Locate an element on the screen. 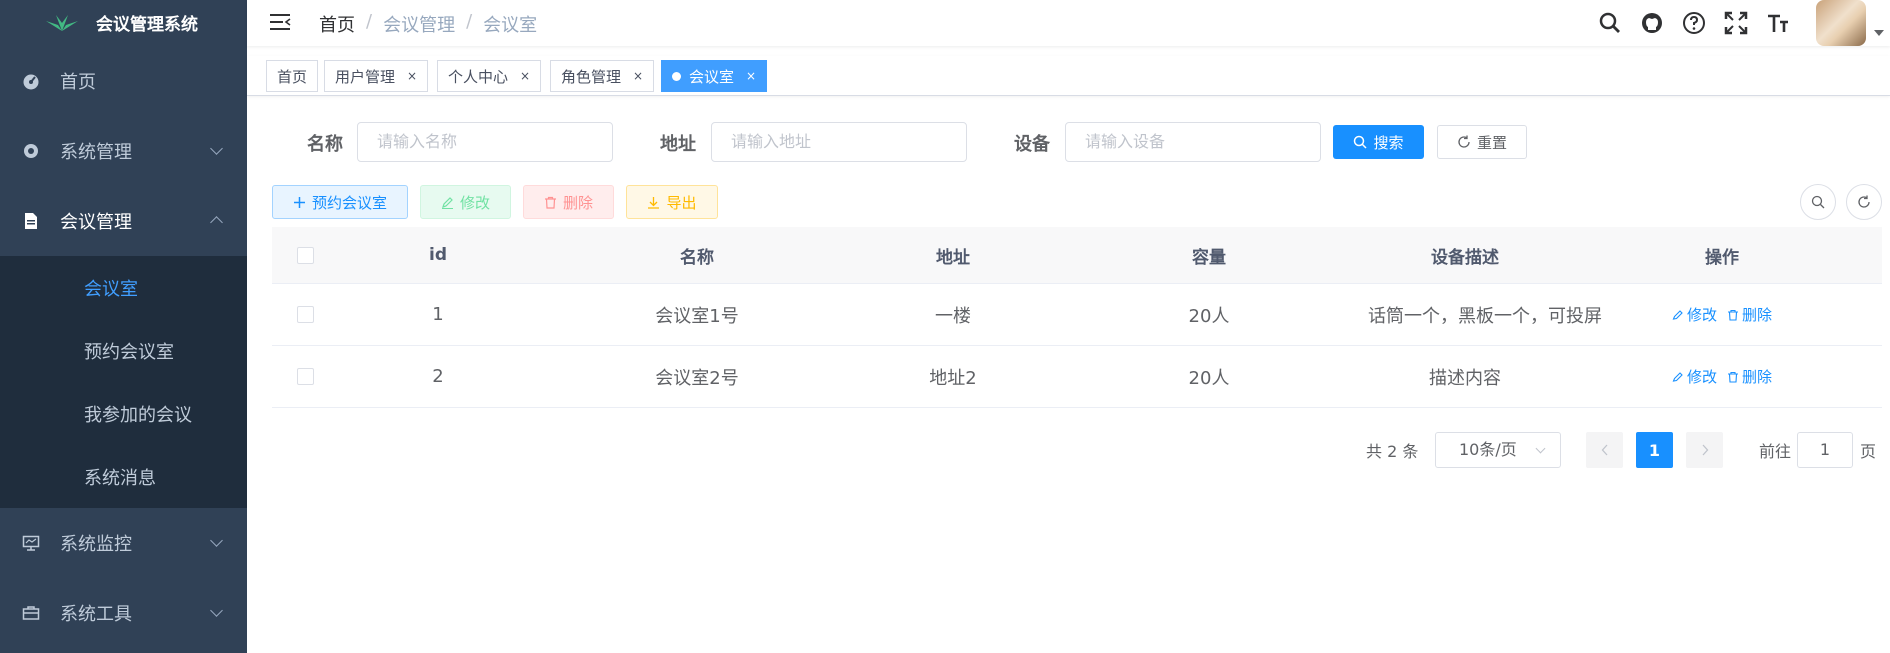 The image size is (1890, 653). submenu-item-my-meetings: 我参加的会议 is located at coordinates (123, 413).